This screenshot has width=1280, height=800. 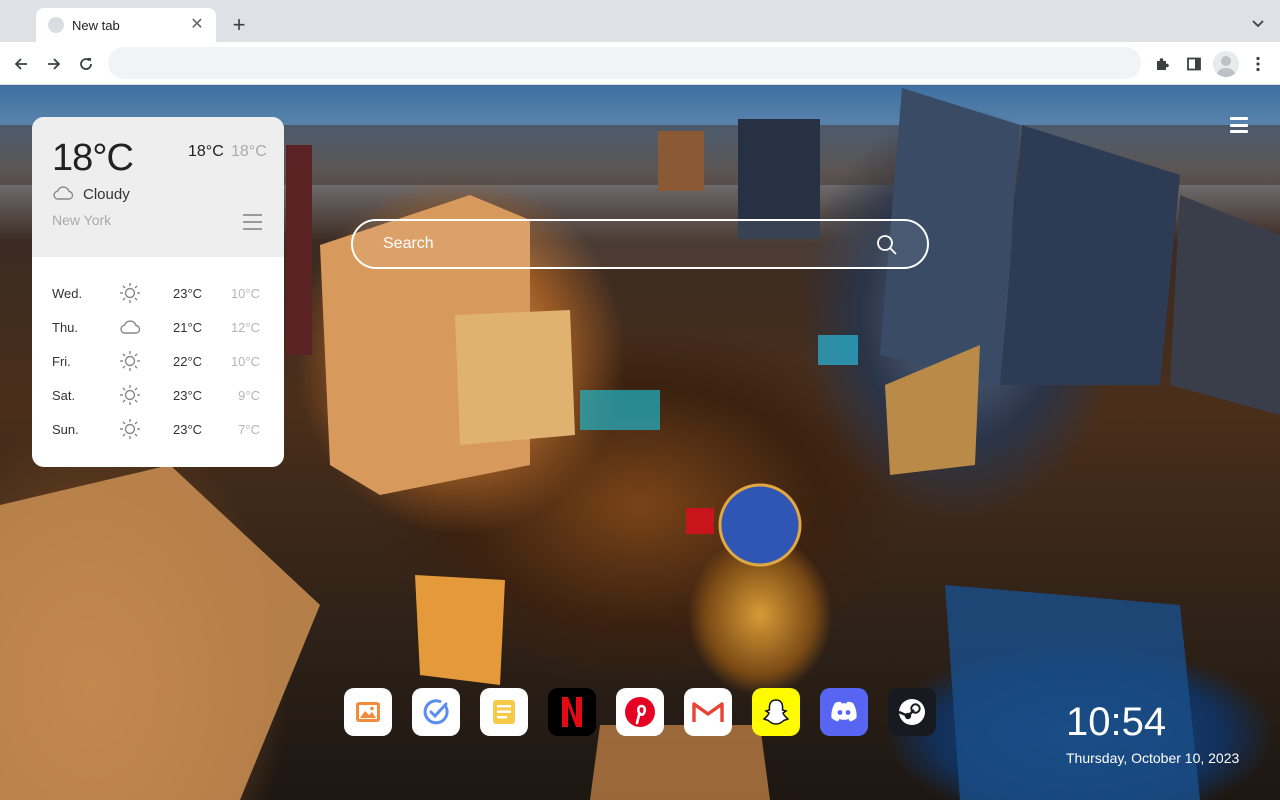 I want to click on shortcut-notes, so click(x=504, y=712).